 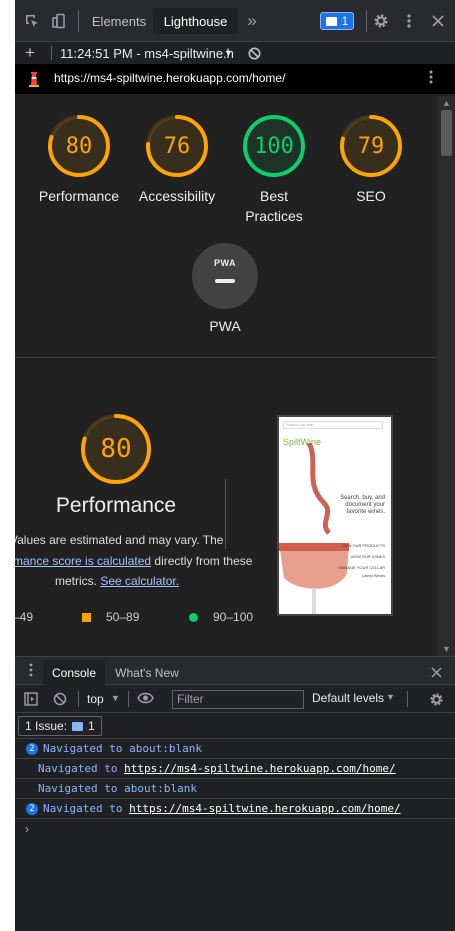 I want to click on device-toolbar-icon, so click(x=59, y=21).